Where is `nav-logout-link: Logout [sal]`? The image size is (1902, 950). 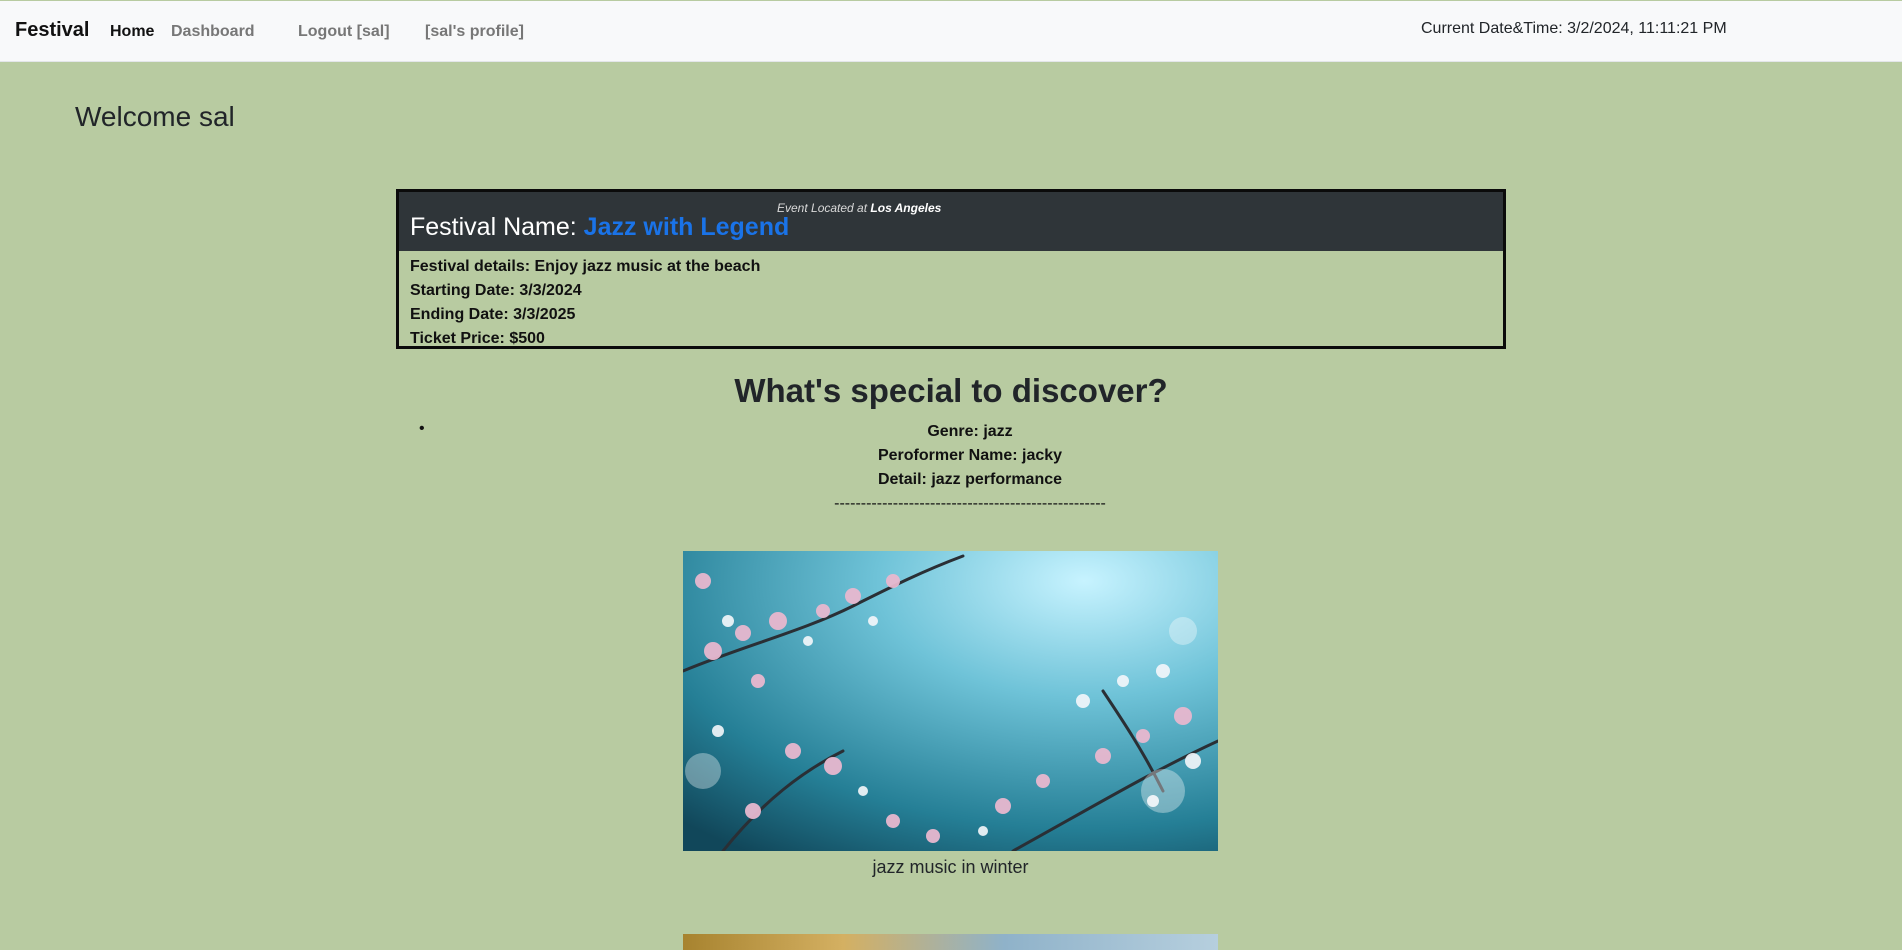 nav-logout-link: Logout [sal] is located at coordinates (344, 32).